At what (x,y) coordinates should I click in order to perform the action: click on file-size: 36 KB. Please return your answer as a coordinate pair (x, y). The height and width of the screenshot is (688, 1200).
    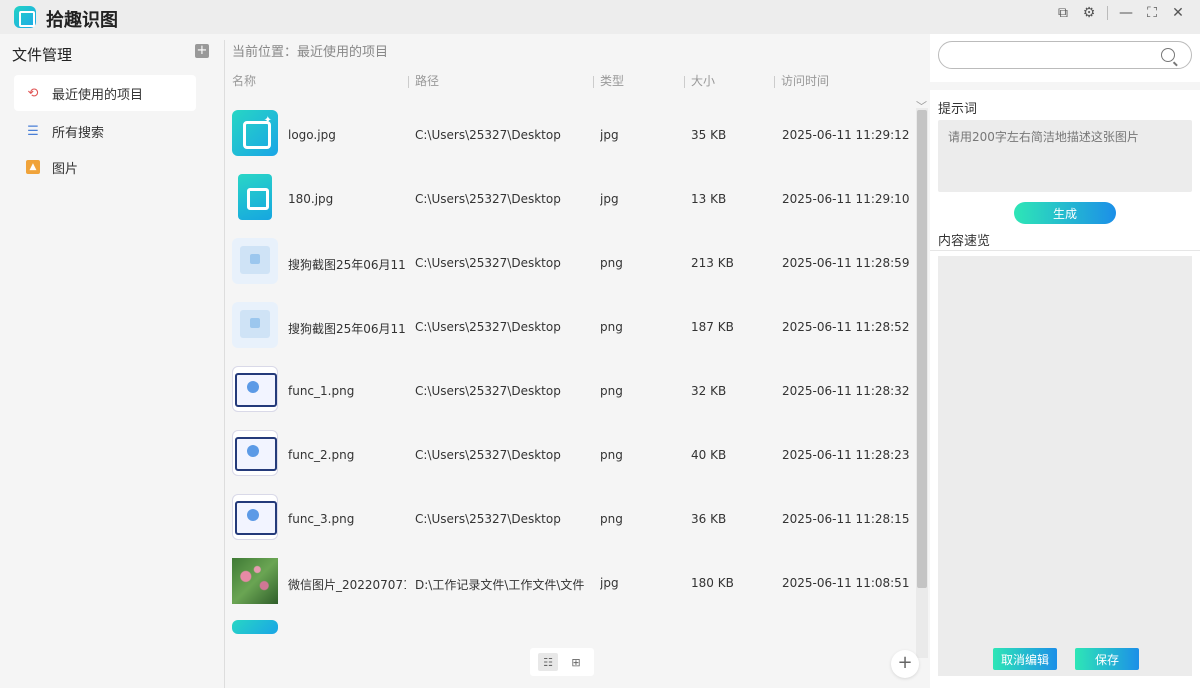
    Looking at the image, I should click on (709, 519).